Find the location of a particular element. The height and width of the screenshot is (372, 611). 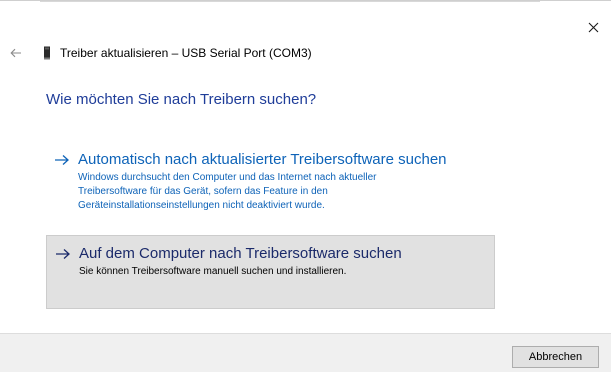

close-icon is located at coordinates (593, 27).